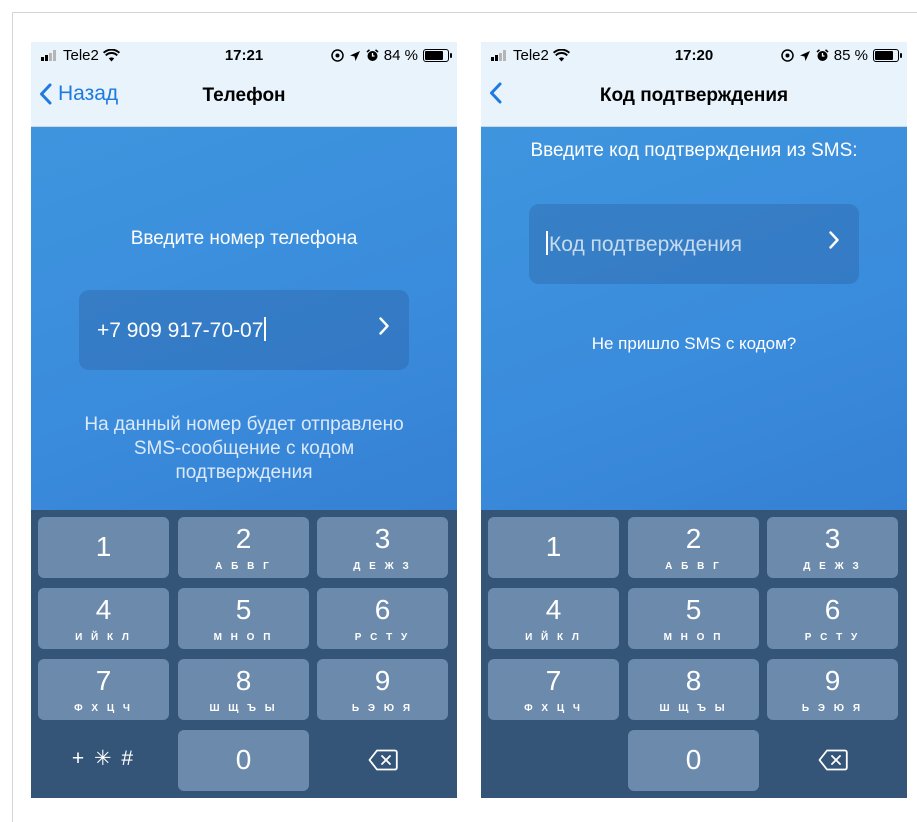 The width and height of the screenshot is (917, 822). I want to click on status-bar: Tele2 17:20 85 %, so click(694, 55).